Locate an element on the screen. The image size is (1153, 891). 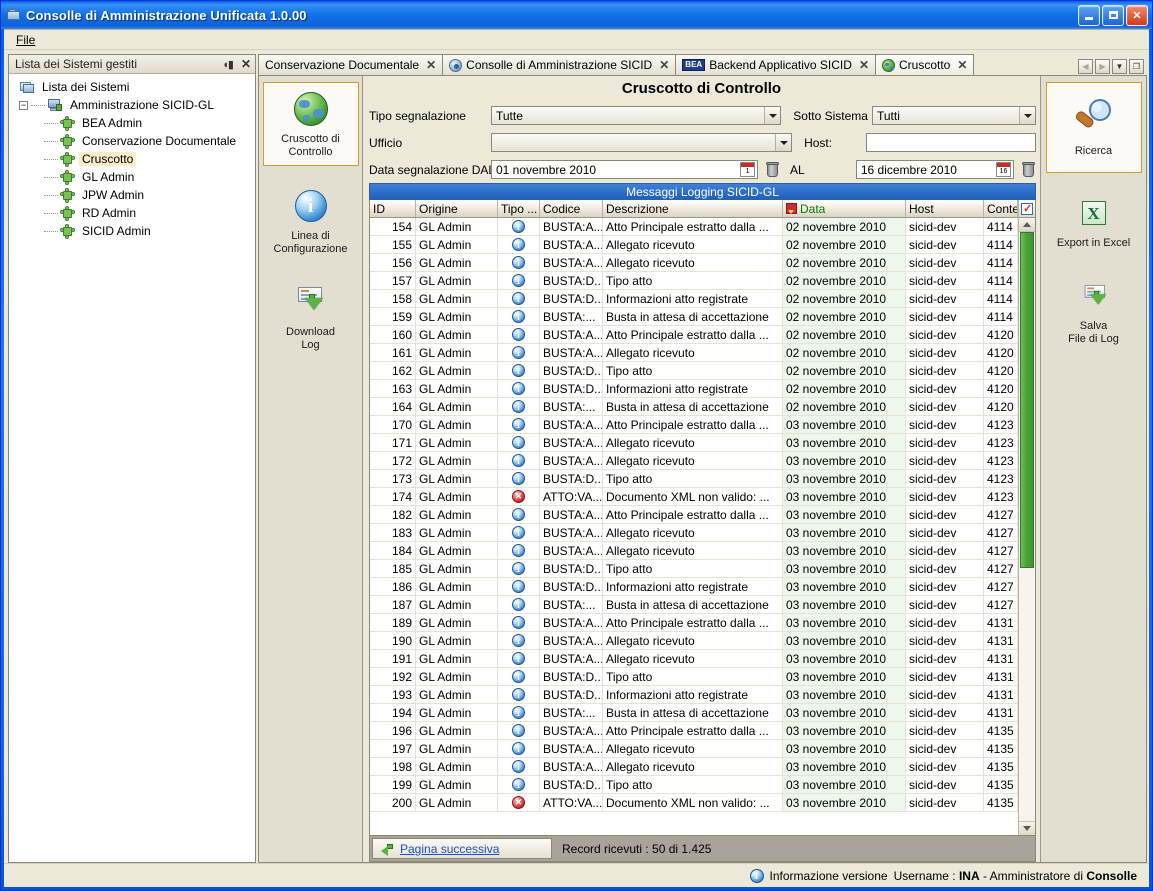
close-icon: ✕ is located at coordinates (246, 64).